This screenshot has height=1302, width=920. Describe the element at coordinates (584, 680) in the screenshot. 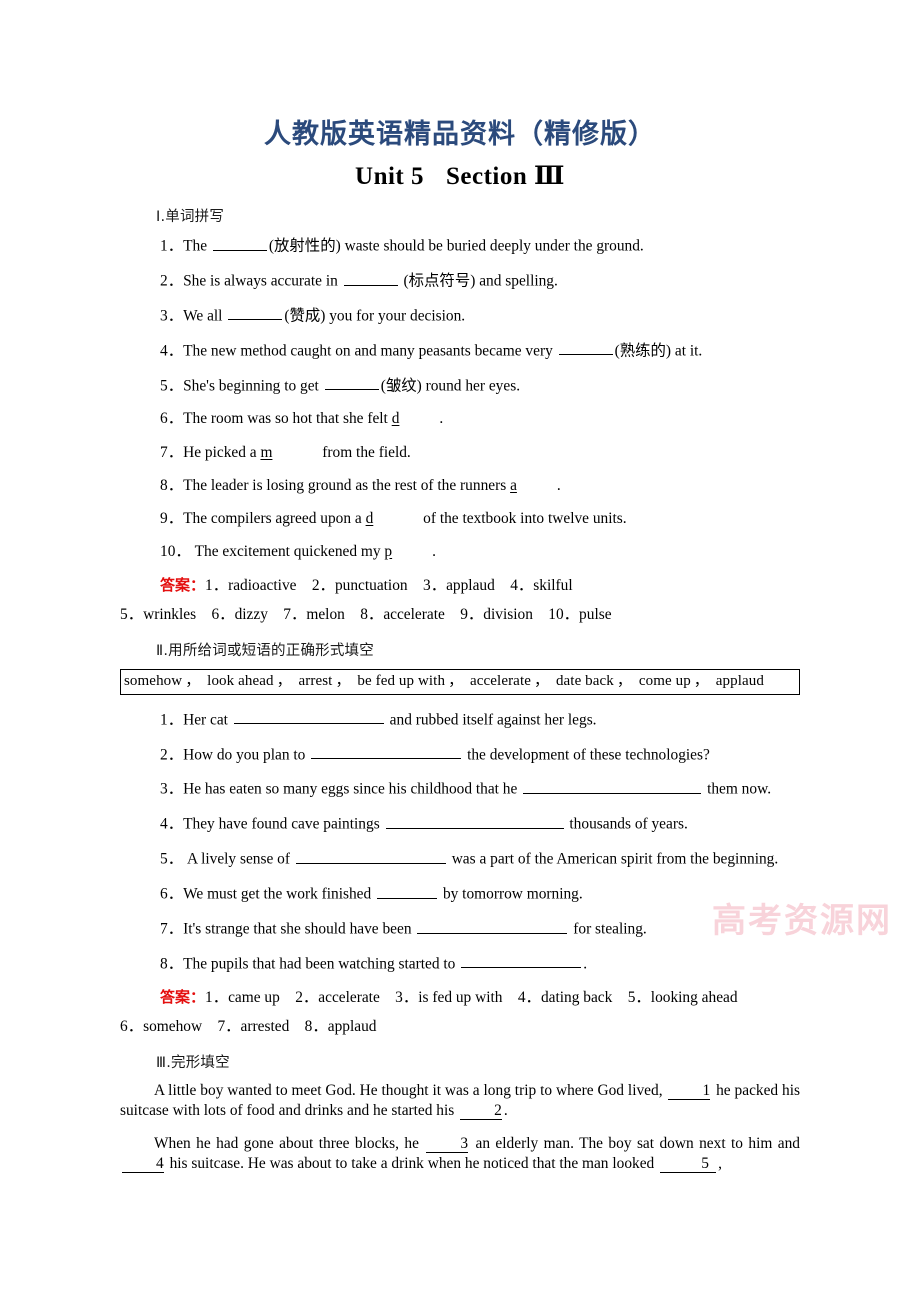

I see `word-bank-item: date back` at that location.